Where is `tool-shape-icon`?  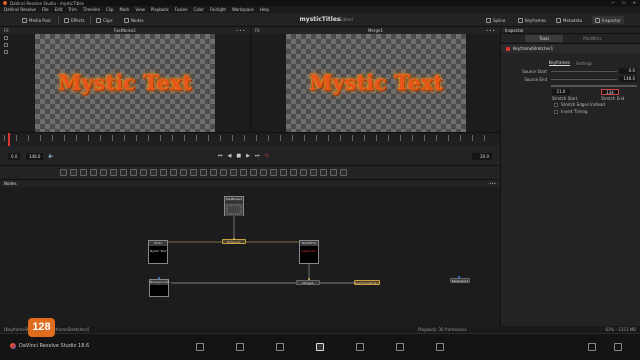 tool-shape-icon is located at coordinates (203, 172).